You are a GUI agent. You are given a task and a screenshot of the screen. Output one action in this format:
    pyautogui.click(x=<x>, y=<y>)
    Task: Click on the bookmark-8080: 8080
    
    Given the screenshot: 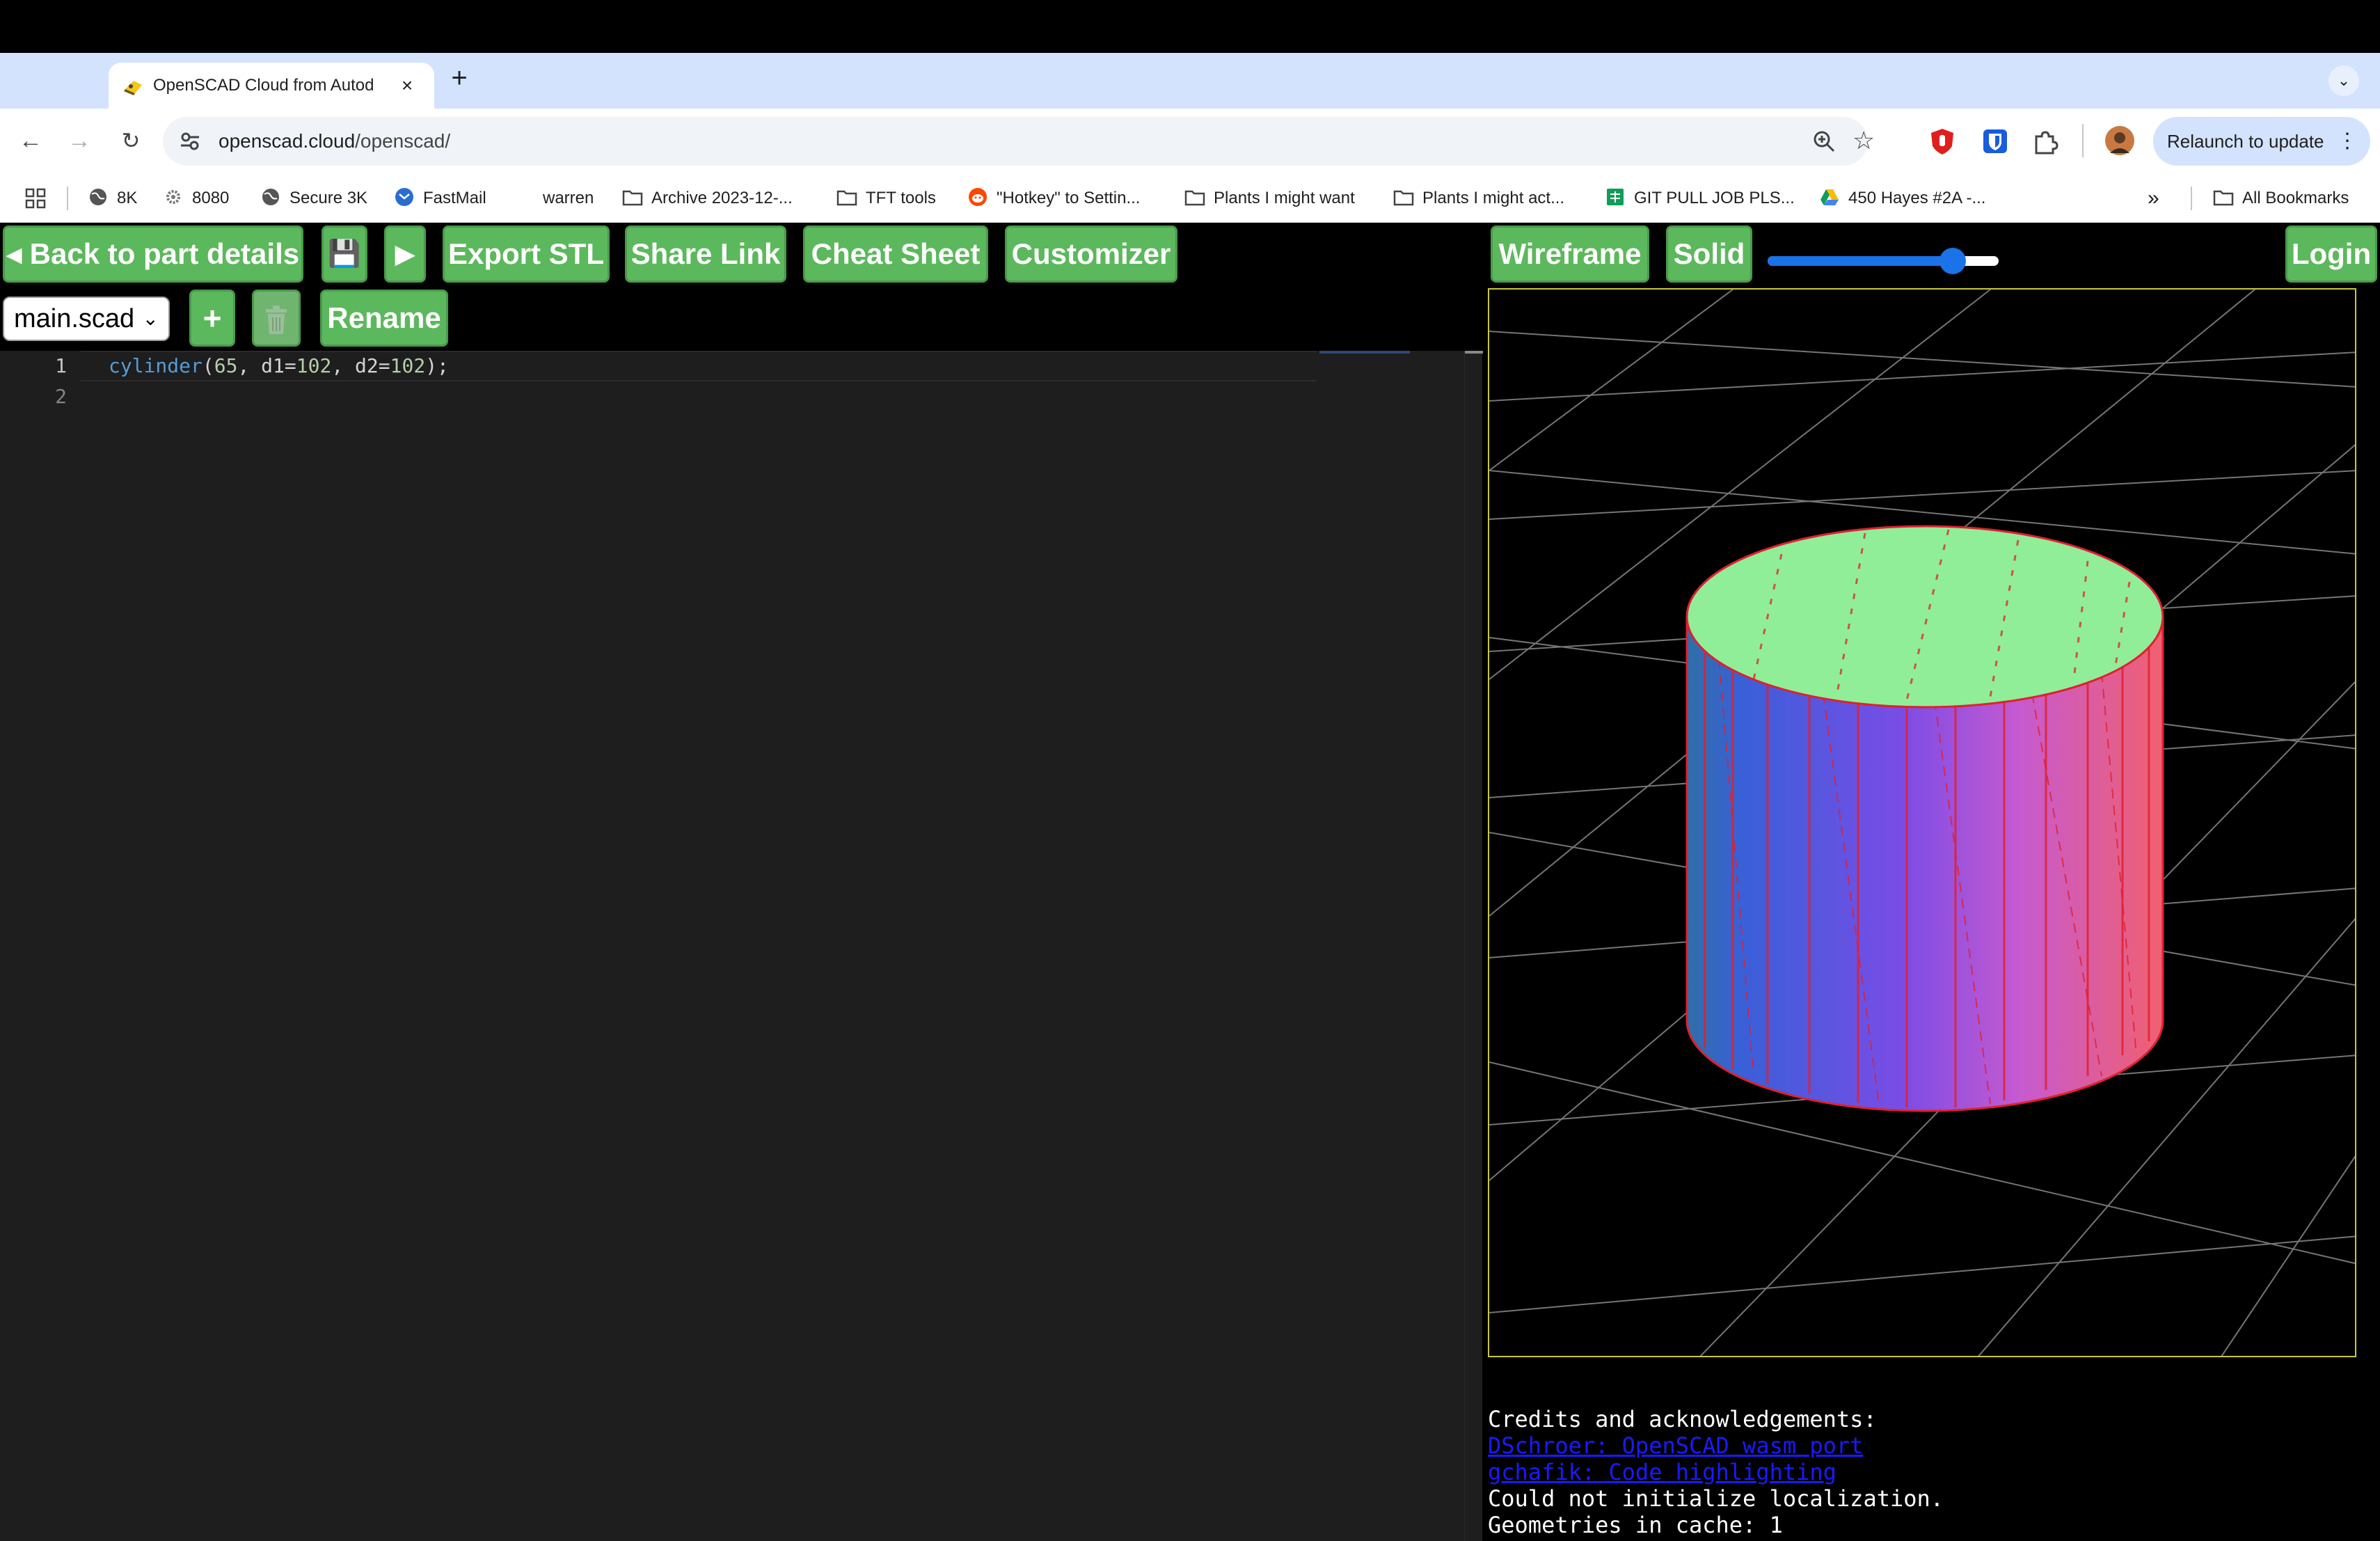 What is the action you would take?
    pyautogui.click(x=196, y=198)
    